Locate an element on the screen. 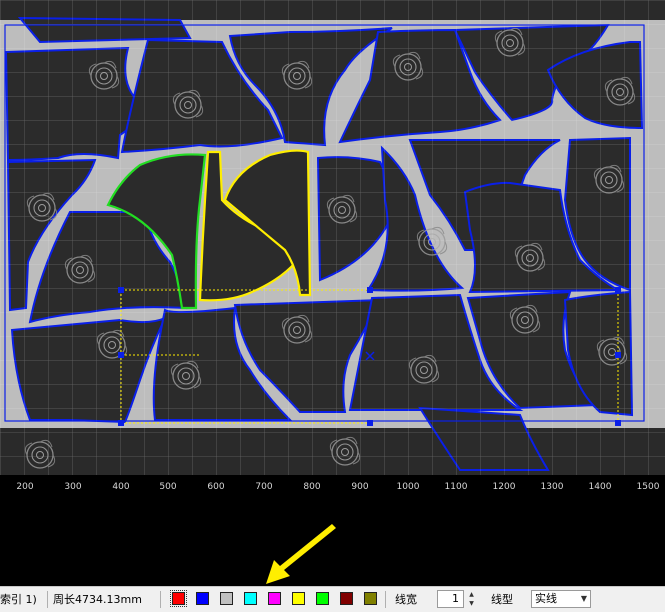 This screenshot has width=665, height=612. ruler-tick-label: 900 is located at coordinates (360, 487).